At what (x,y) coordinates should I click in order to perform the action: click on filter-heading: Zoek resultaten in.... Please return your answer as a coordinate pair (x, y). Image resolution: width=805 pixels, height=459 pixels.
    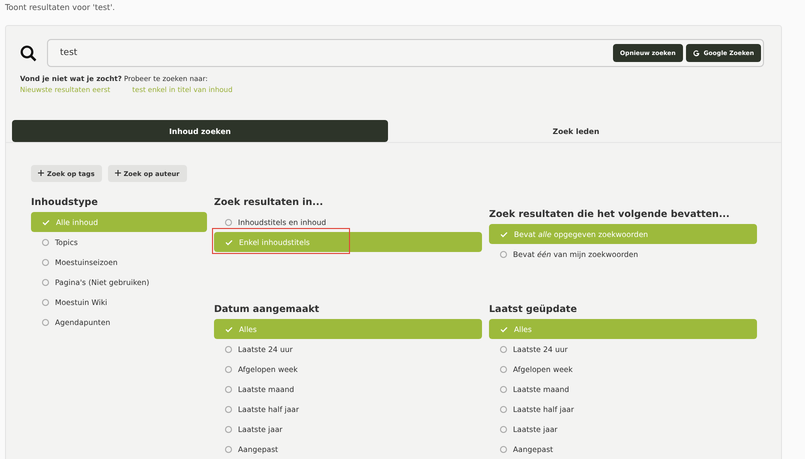
    Looking at the image, I should click on (269, 202).